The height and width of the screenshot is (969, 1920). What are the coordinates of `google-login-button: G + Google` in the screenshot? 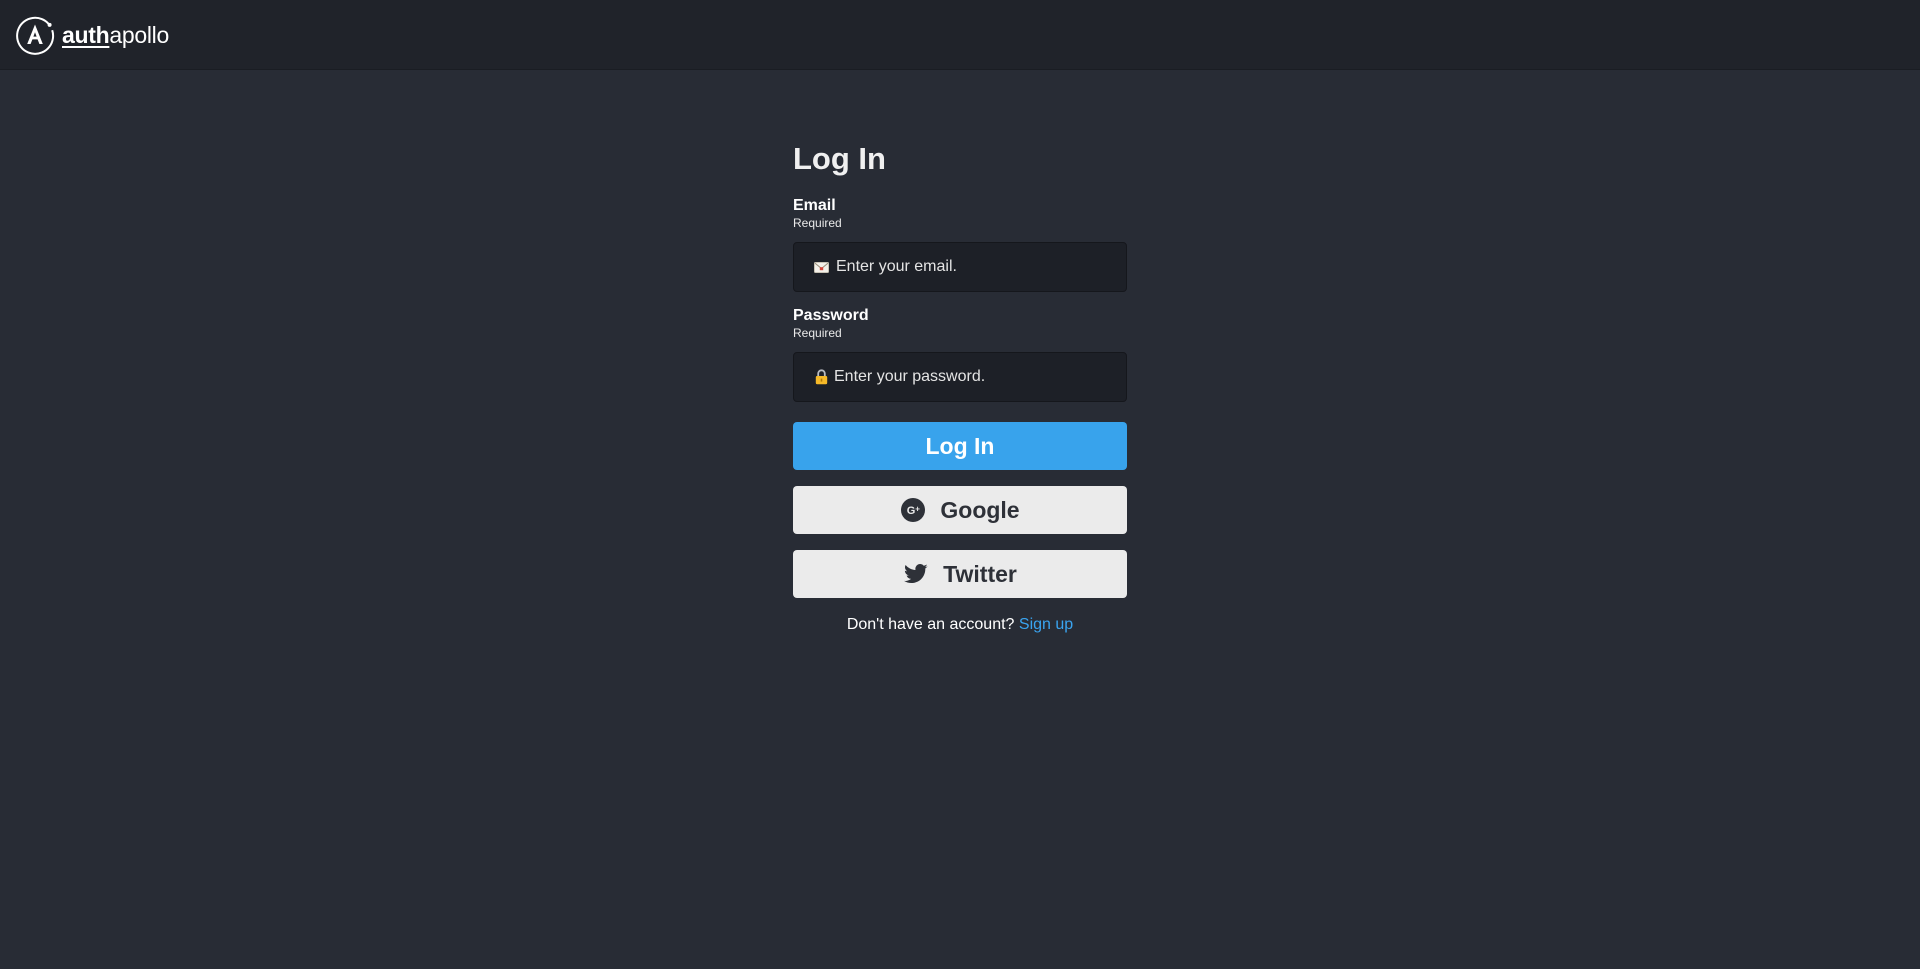 It's located at (960, 510).